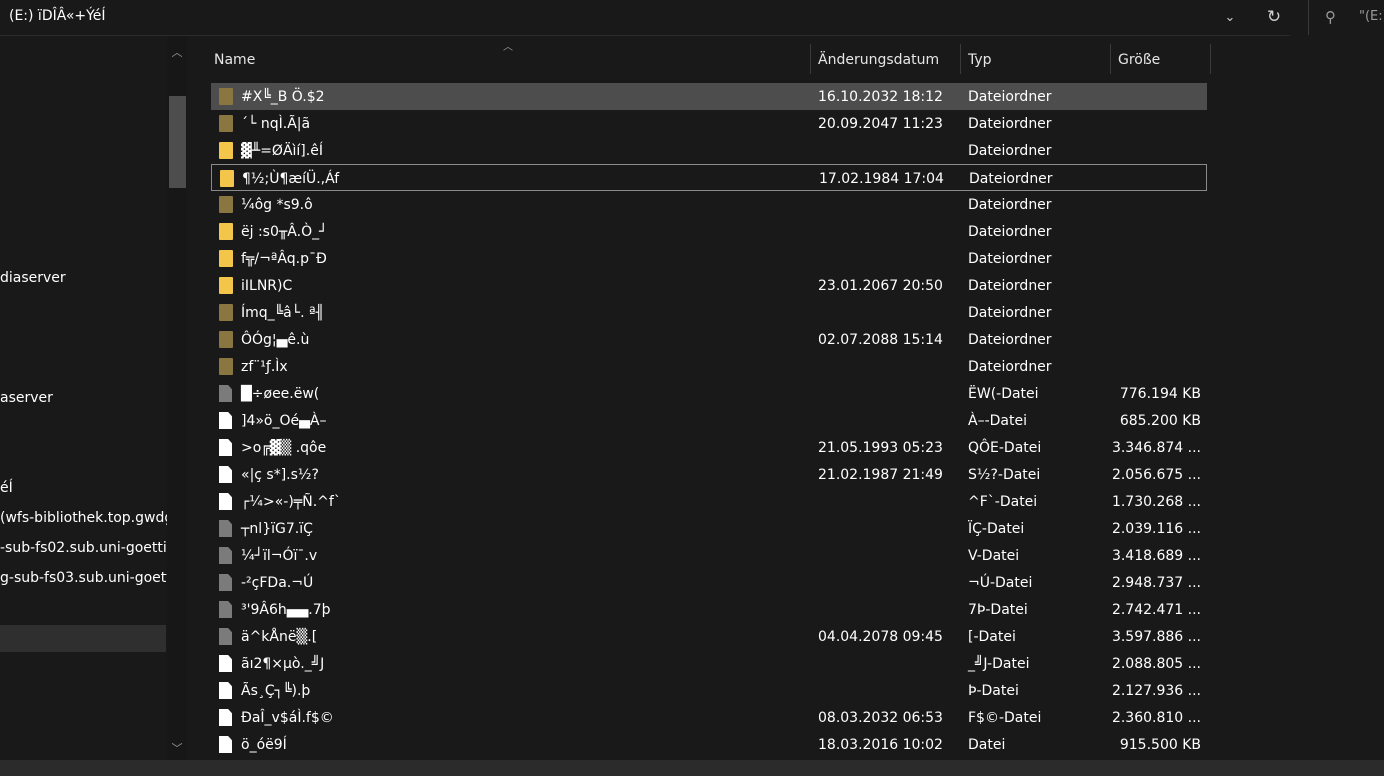  I want to click on file-name: >o╔▓▒ .qôe, so click(284, 448).